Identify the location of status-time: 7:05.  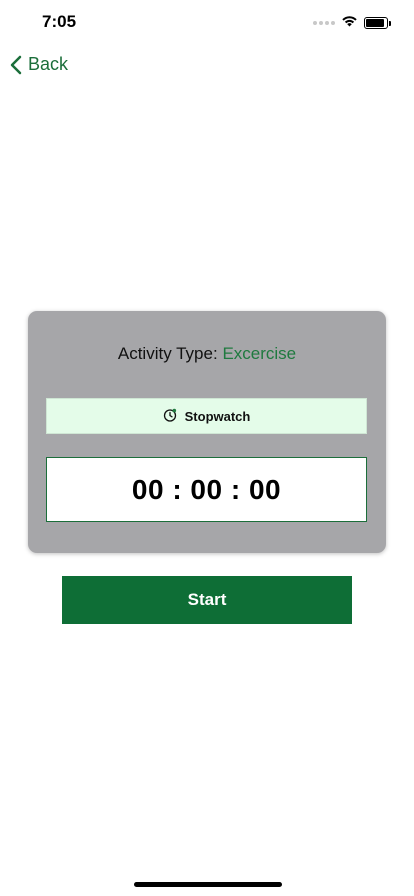
(59, 21).